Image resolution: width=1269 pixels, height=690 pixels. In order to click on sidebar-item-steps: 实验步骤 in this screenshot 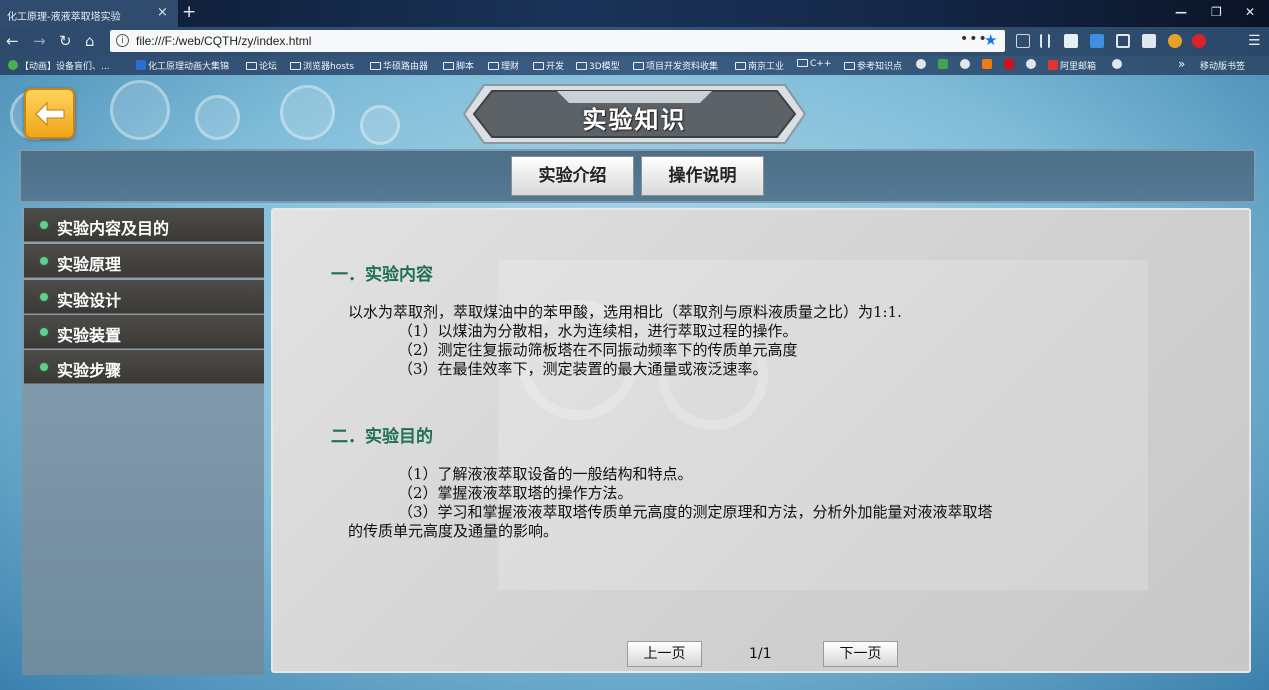, I will do `click(144, 367)`.